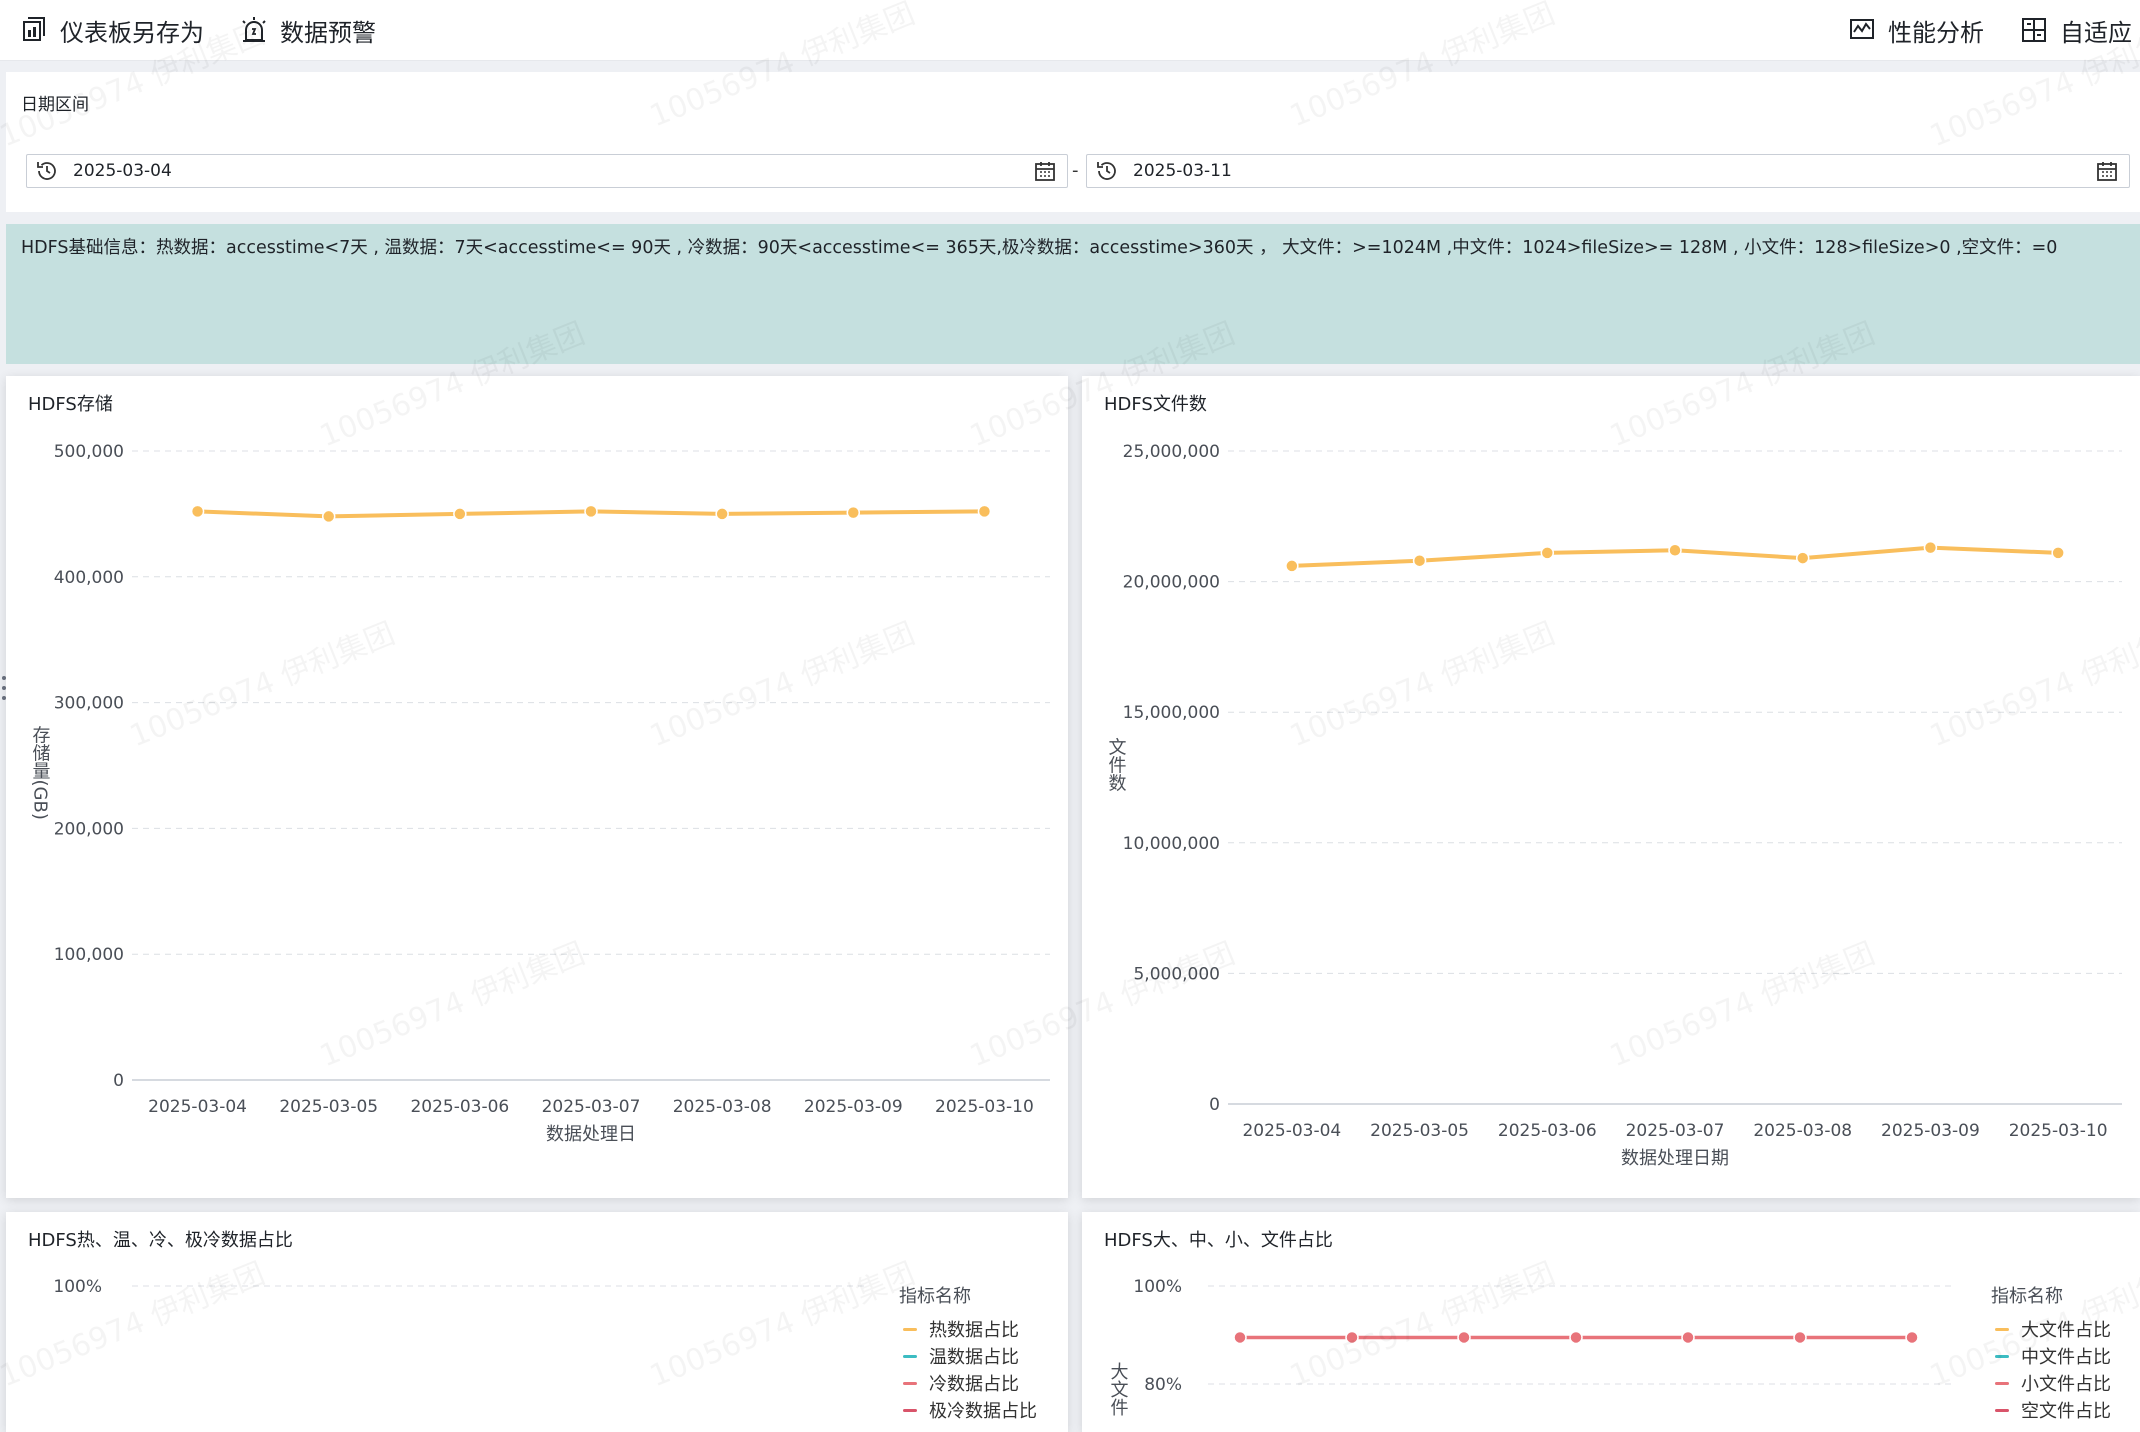 The image size is (2140, 1432). Describe the element at coordinates (1073, 142) in the screenshot. I see `date-filter-panel: 日期区间 2025-03-04 - 2025-03-11` at that location.